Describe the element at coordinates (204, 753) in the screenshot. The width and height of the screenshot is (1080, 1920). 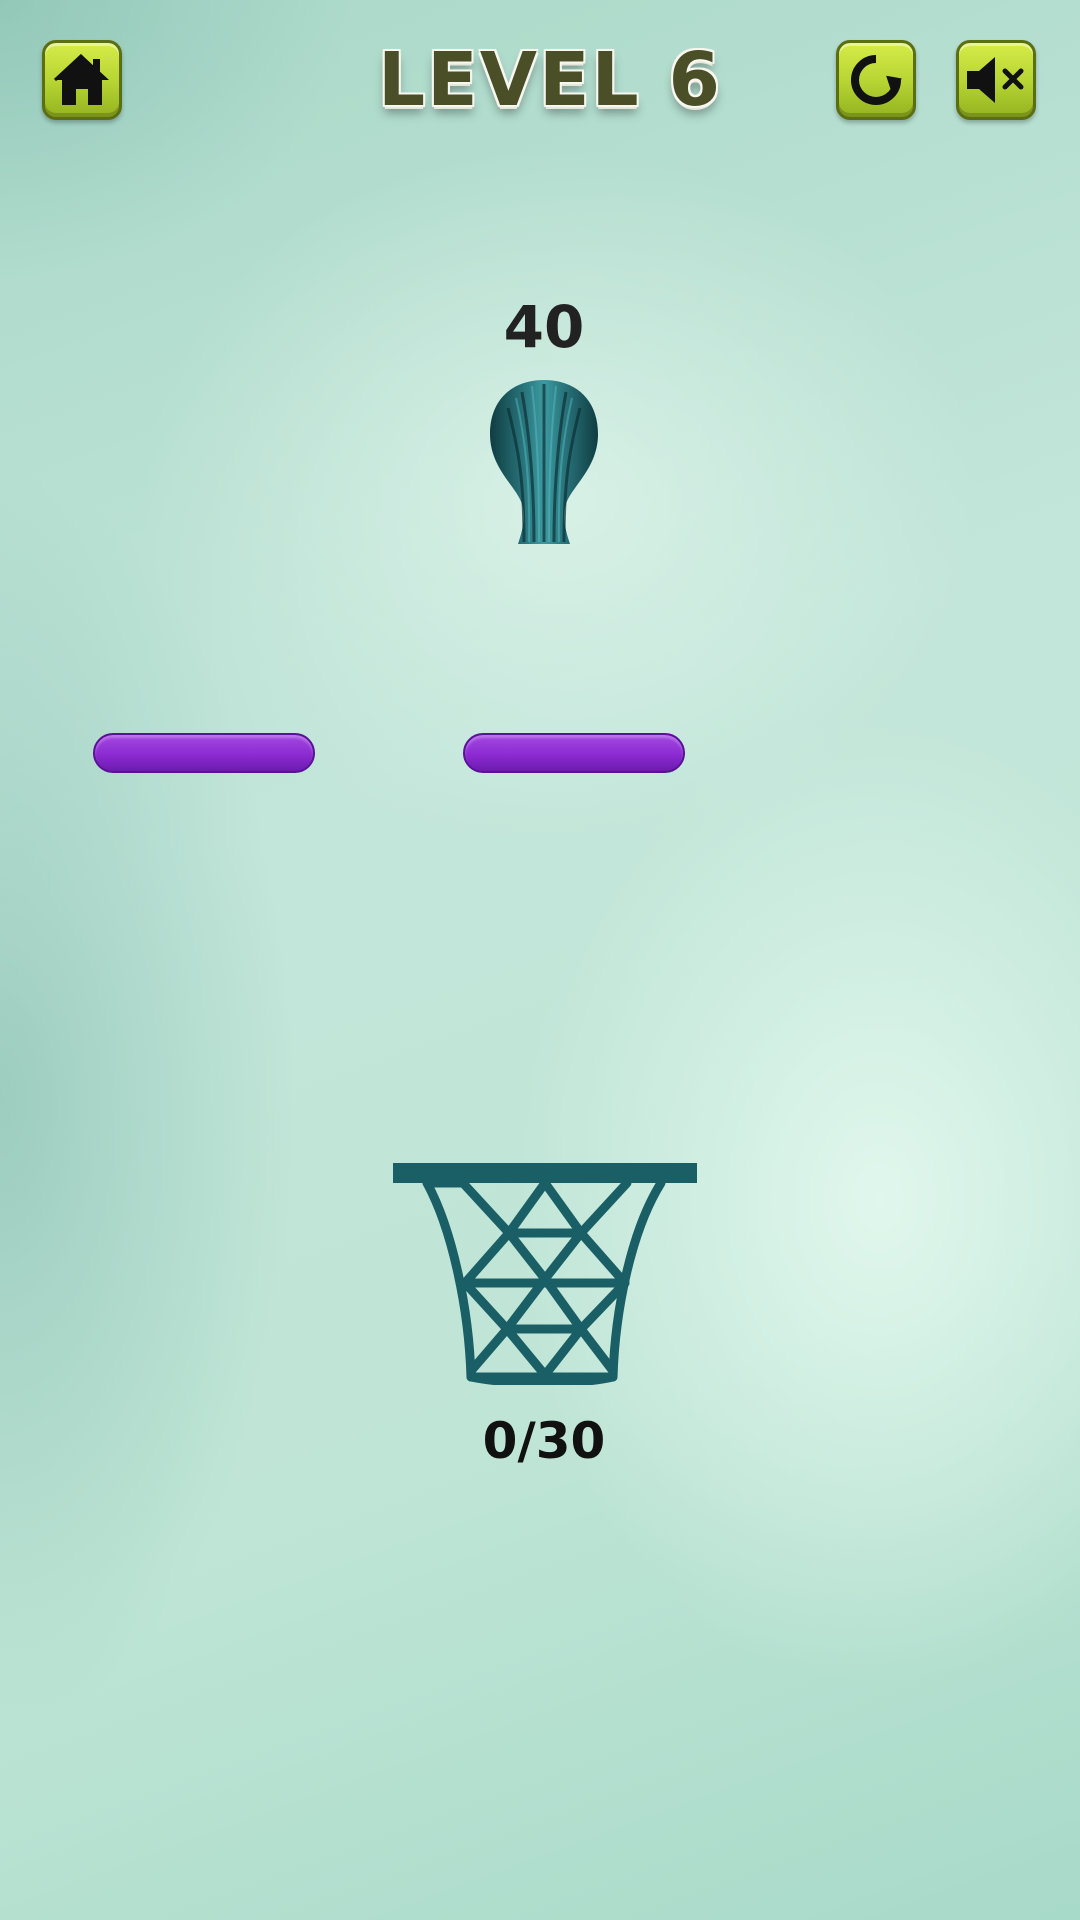
I see `platform-left` at that location.